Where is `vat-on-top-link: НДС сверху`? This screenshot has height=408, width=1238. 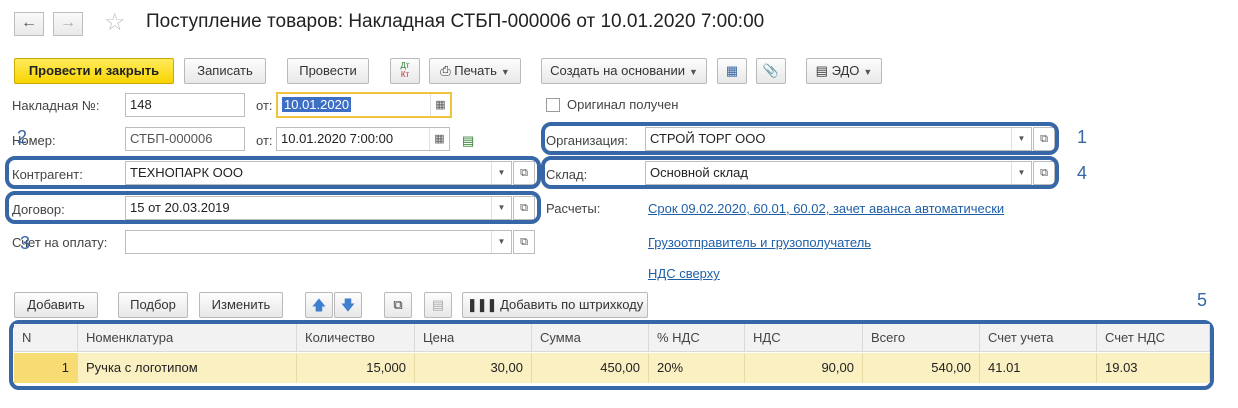
vat-on-top-link: НДС сверху is located at coordinates (684, 273).